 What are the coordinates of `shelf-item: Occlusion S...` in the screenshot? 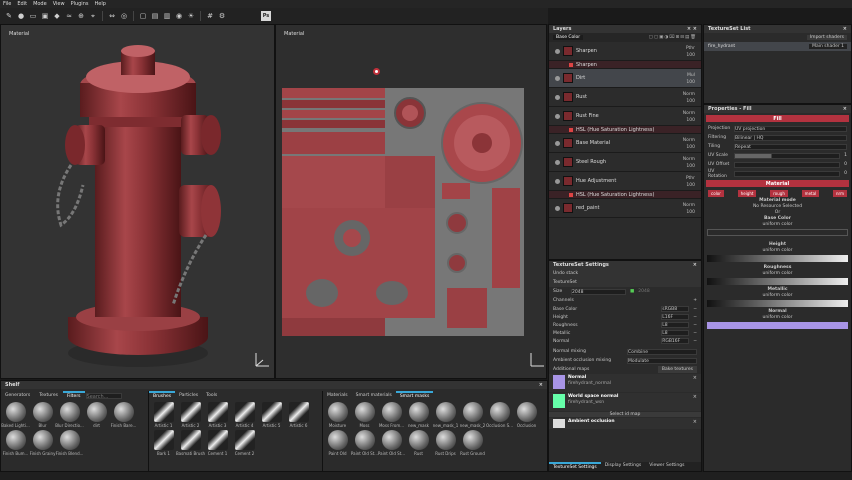 It's located at (499, 415).